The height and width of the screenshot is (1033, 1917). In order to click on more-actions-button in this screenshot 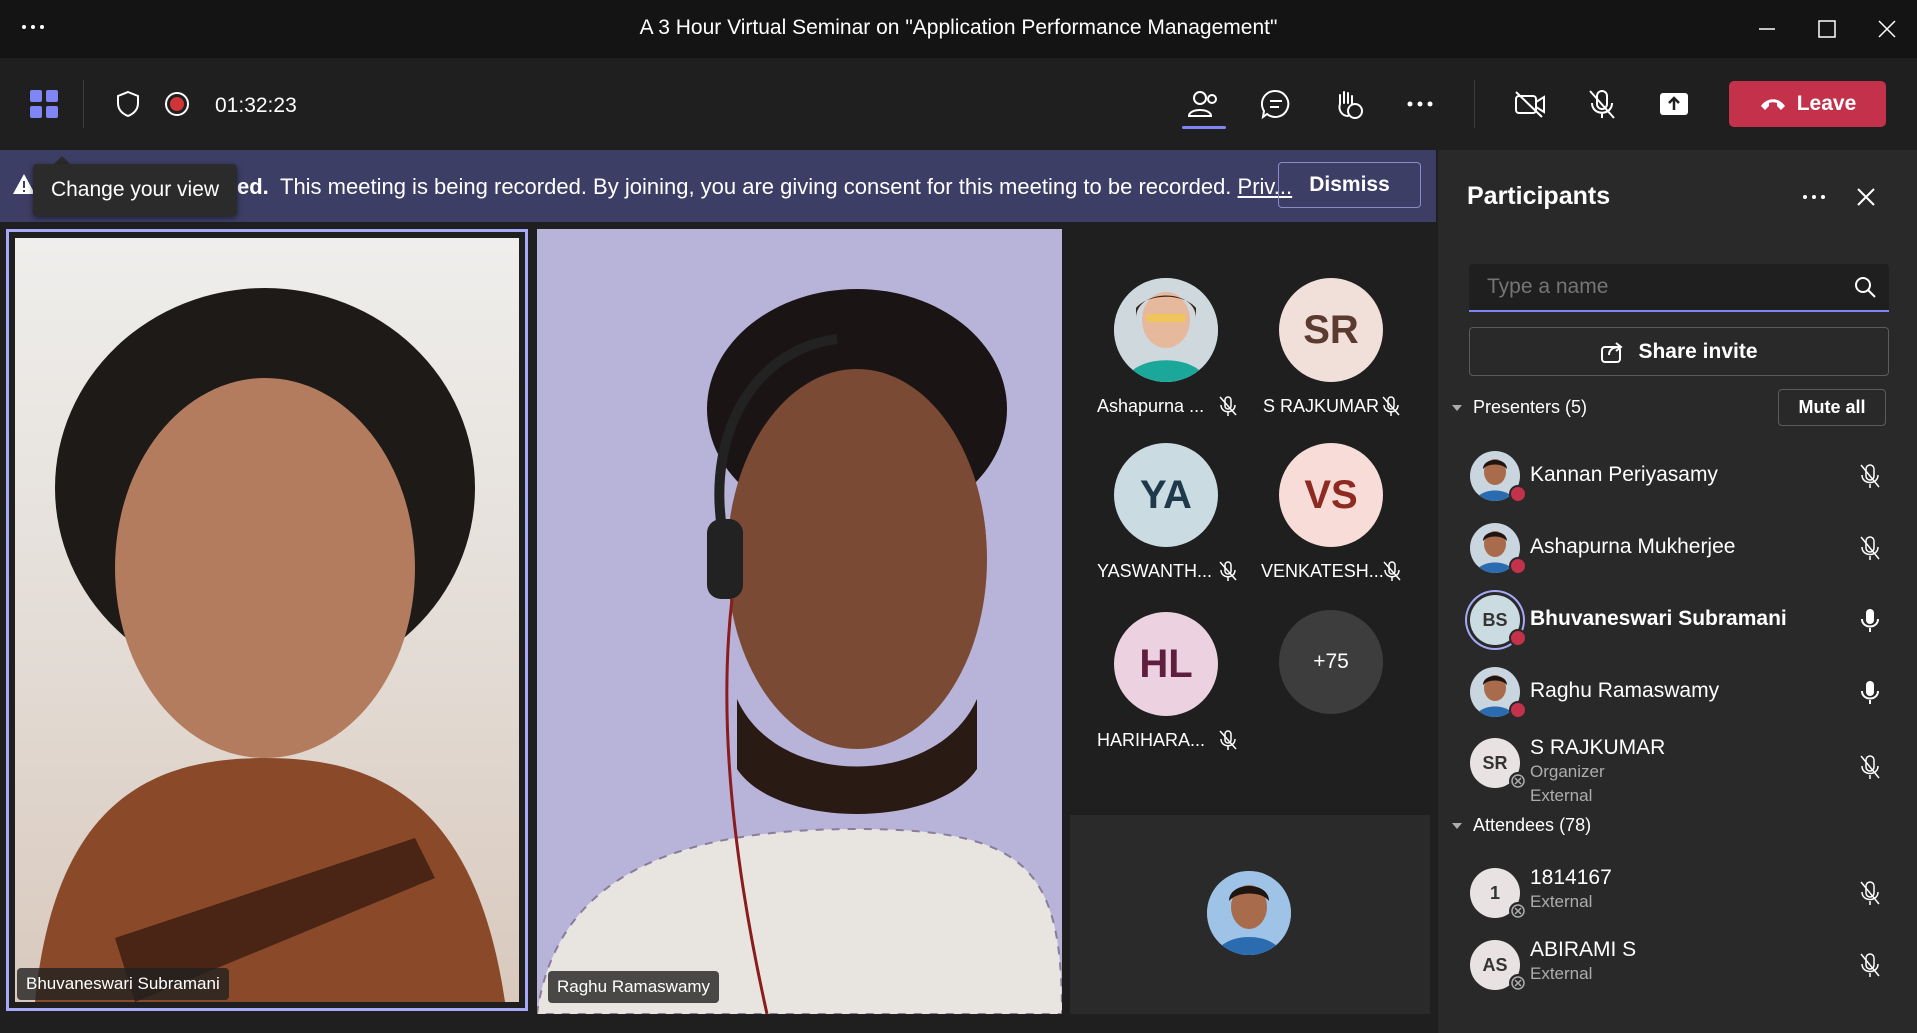, I will do `click(1420, 104)`.